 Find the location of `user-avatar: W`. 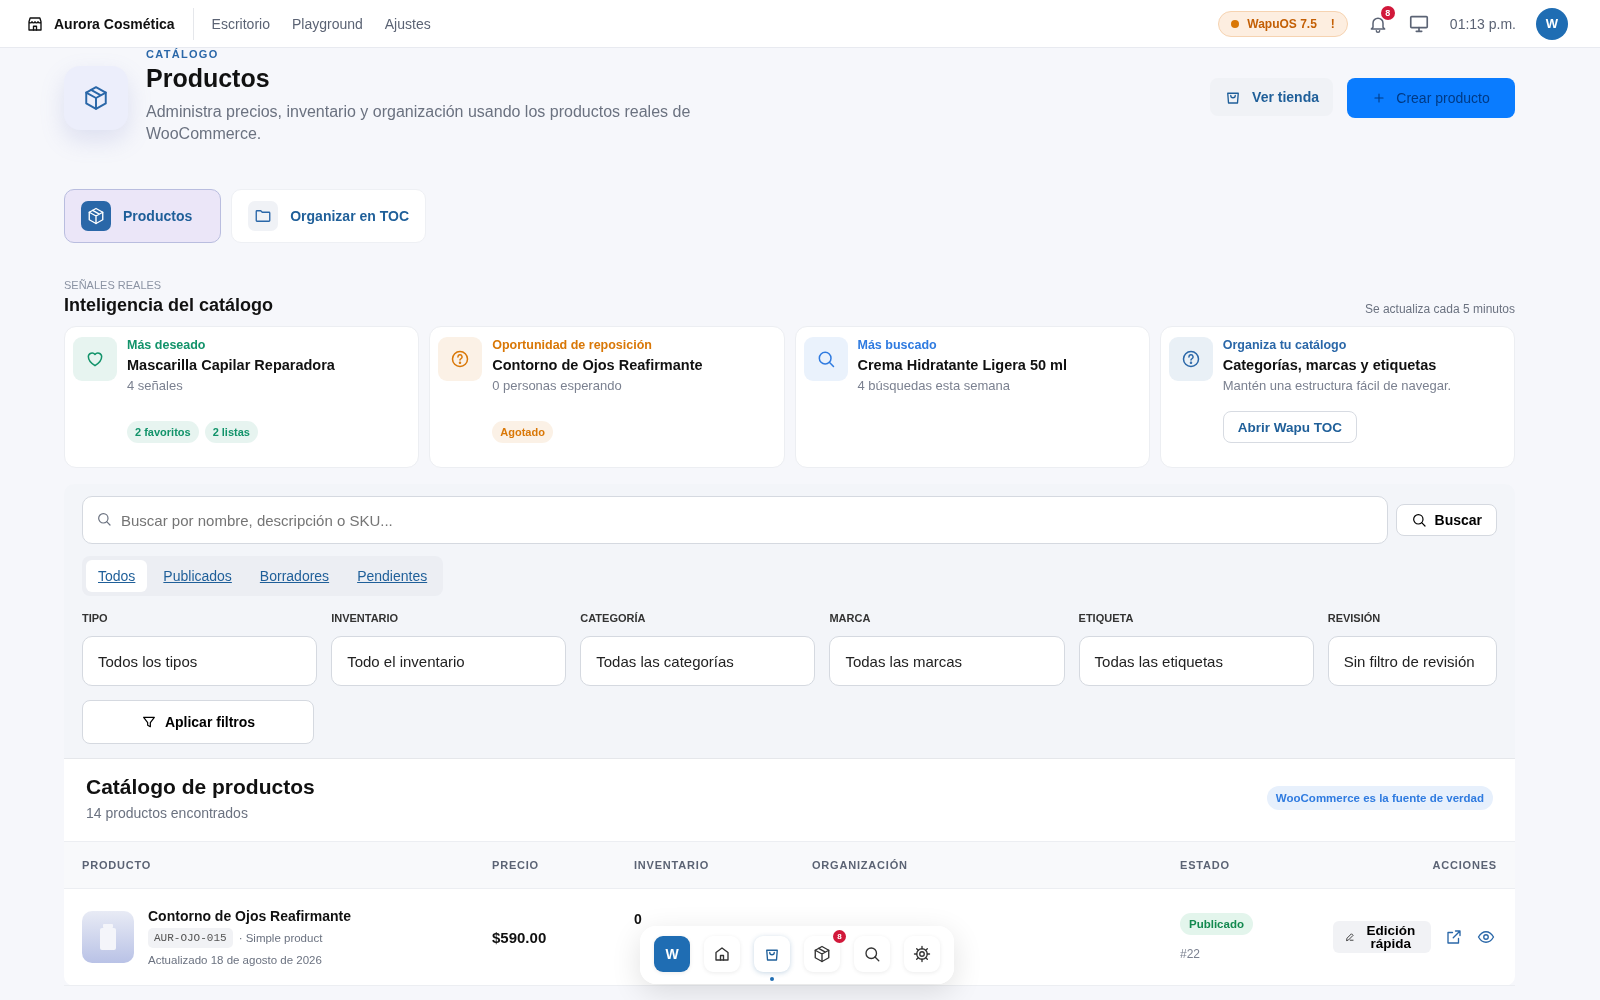

user-avatar: W is located at coordinates (1552, 23).